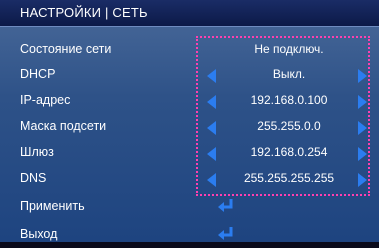  What do you see at coordinates (189, 101) in the screenshot?
I see `row-ip-address: IP-адрес 192.168.0.100` at bounding box center [189, 101].